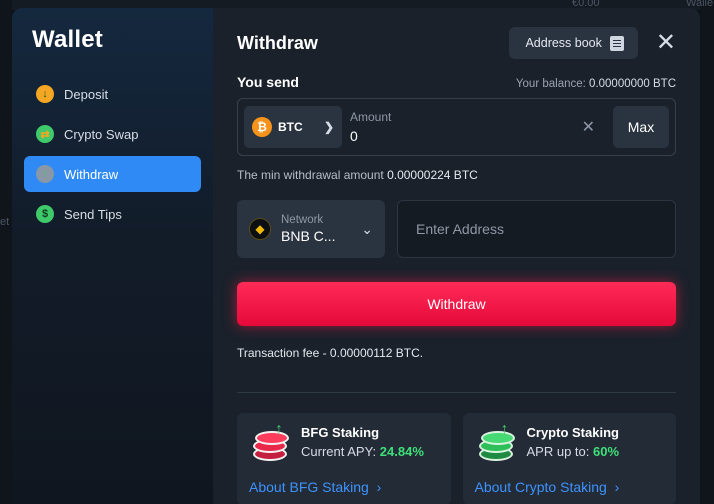 The width and height of the screenshot is (714, 504). Describe the element at coordinates (632, 84) in the screenshot. I see `balance-value: 0.00000000 BTC` at that location.